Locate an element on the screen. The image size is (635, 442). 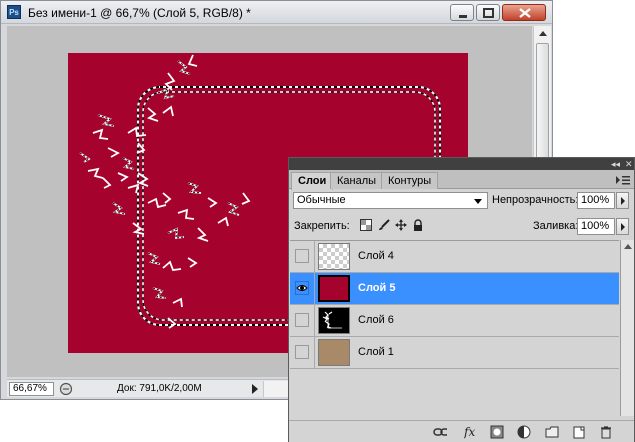
add-mask-icon is located at coordinates (497, 432).